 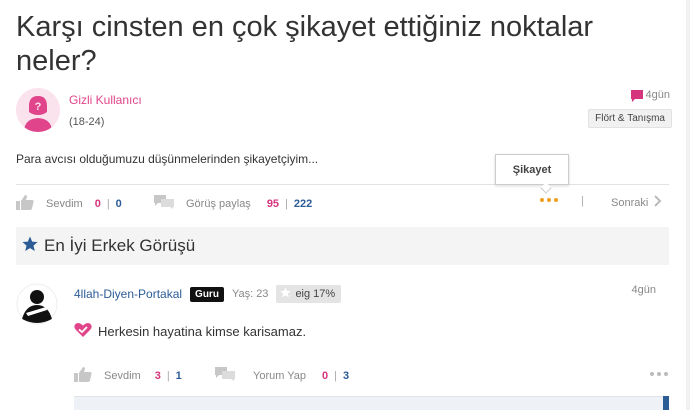 What do you see at coordinates (83, 331) in the screenshot?
I see `heart-icon` at bounding box center [83, 331].